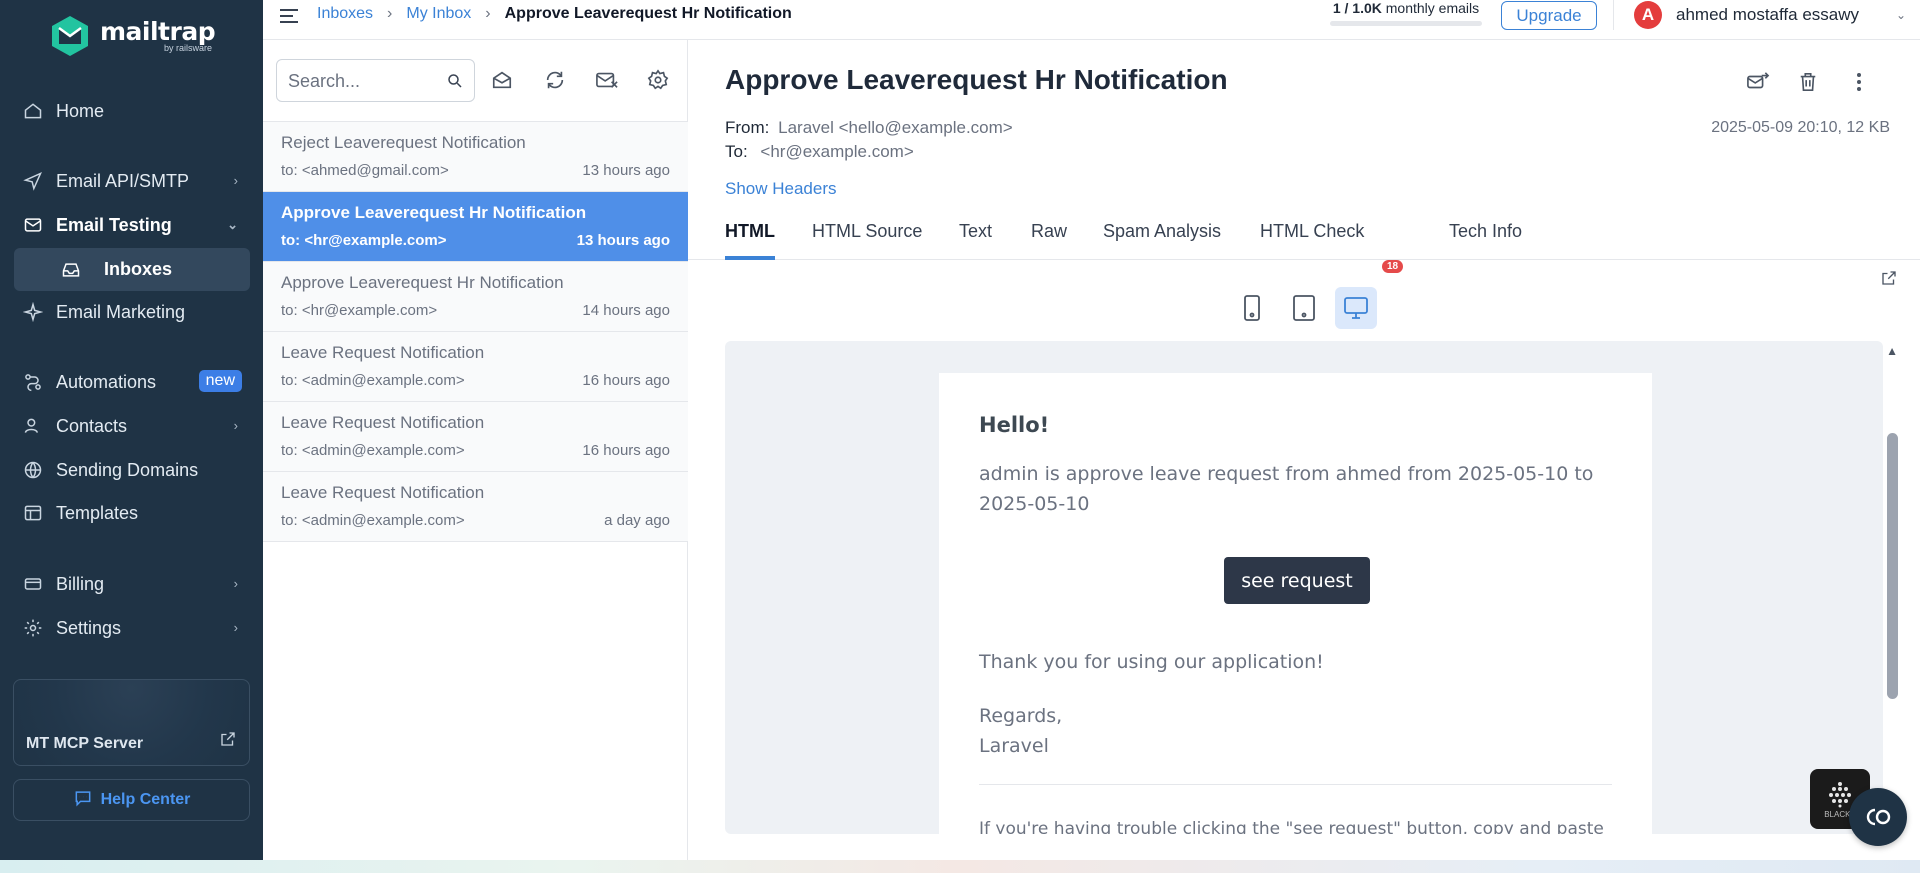  Describe the element at coordinates (555, 80) in the screenshot. I see `refresh-icon` at that location.